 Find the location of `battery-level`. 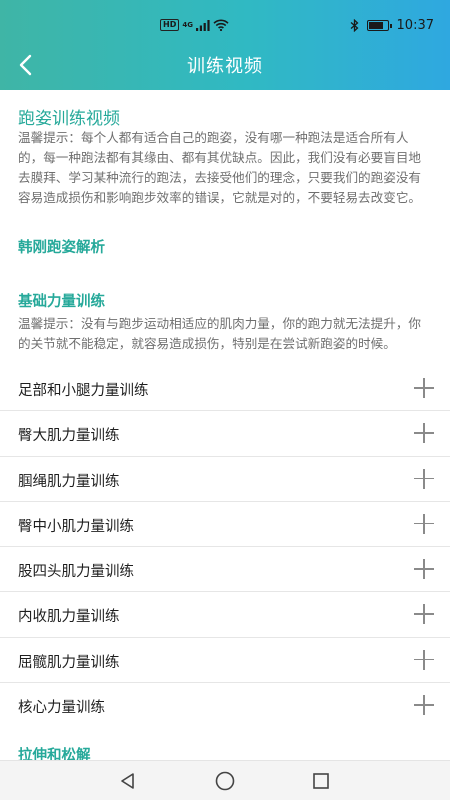

battery-level is located at coordinates (375, 25).